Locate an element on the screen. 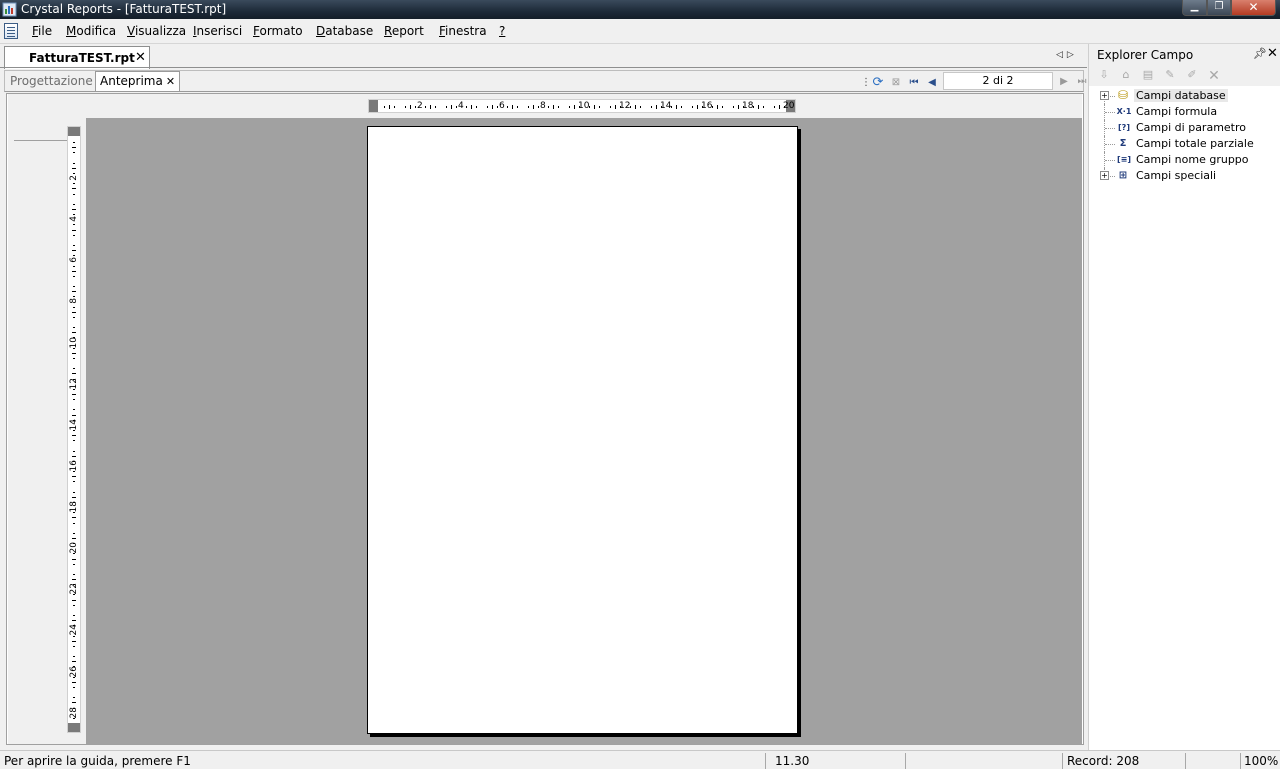 Image resolution: width=1280 pixels, height=769 pixels. close-tab-icon: ✕ is located at coordinates (140, 57).